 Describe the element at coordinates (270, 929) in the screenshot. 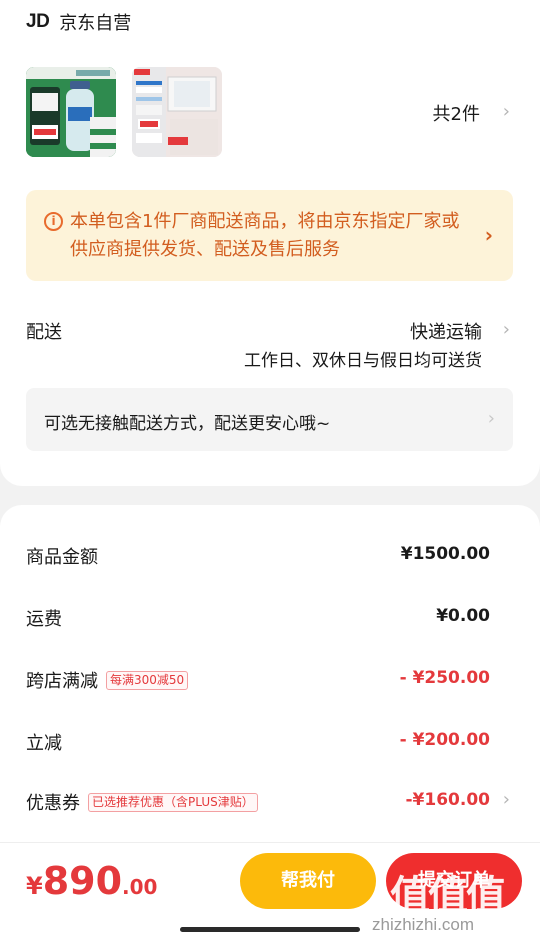

I see `home-indicator` at that location.